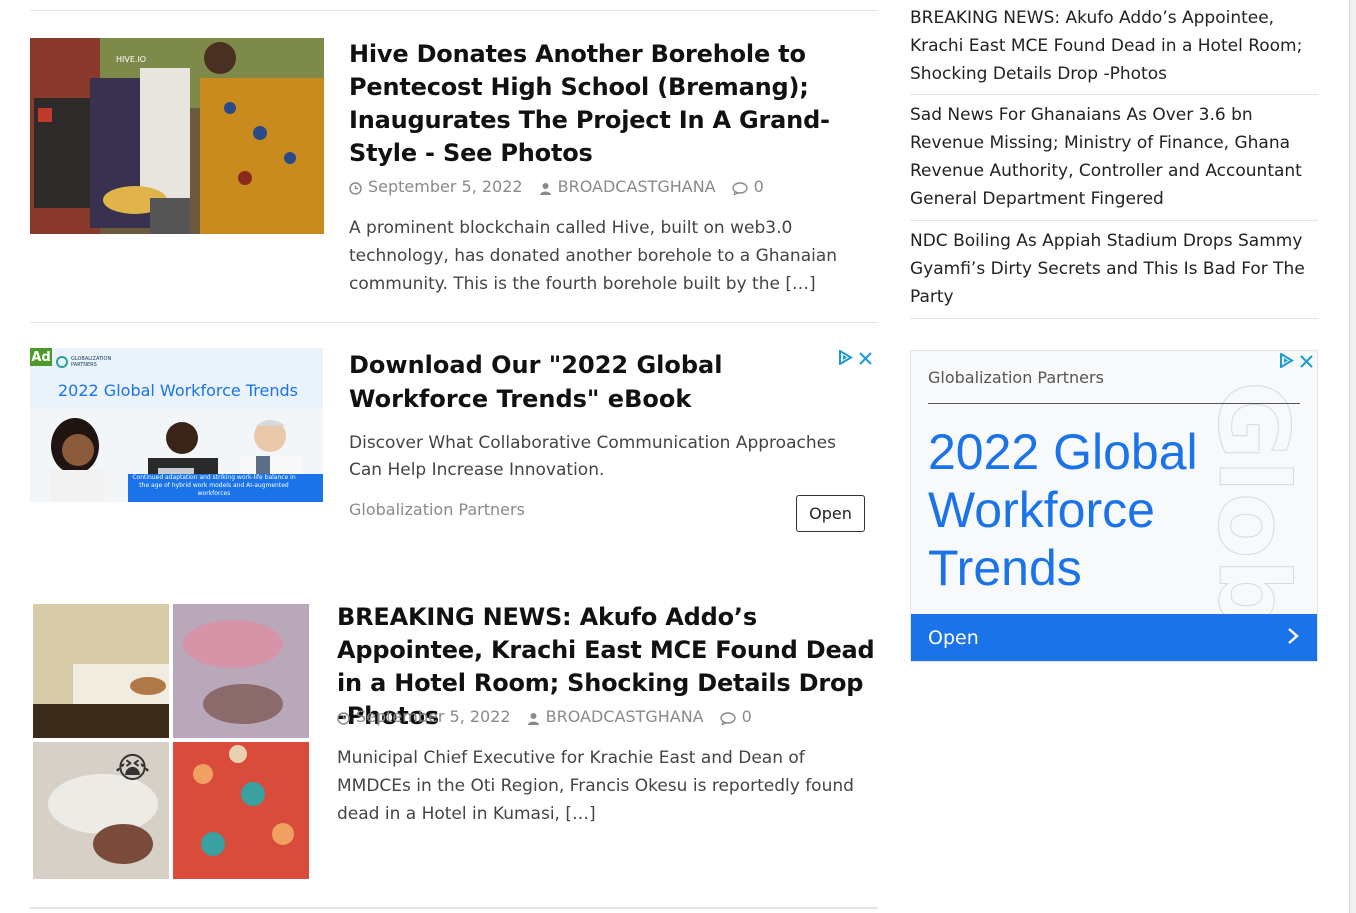 Image resolution: width=1356 pixels, height=913 pixels. What do you see at coordinates (830, 513) in the screenshot?
I see `ad-open-button: Open` at bounding box center [830, 513].